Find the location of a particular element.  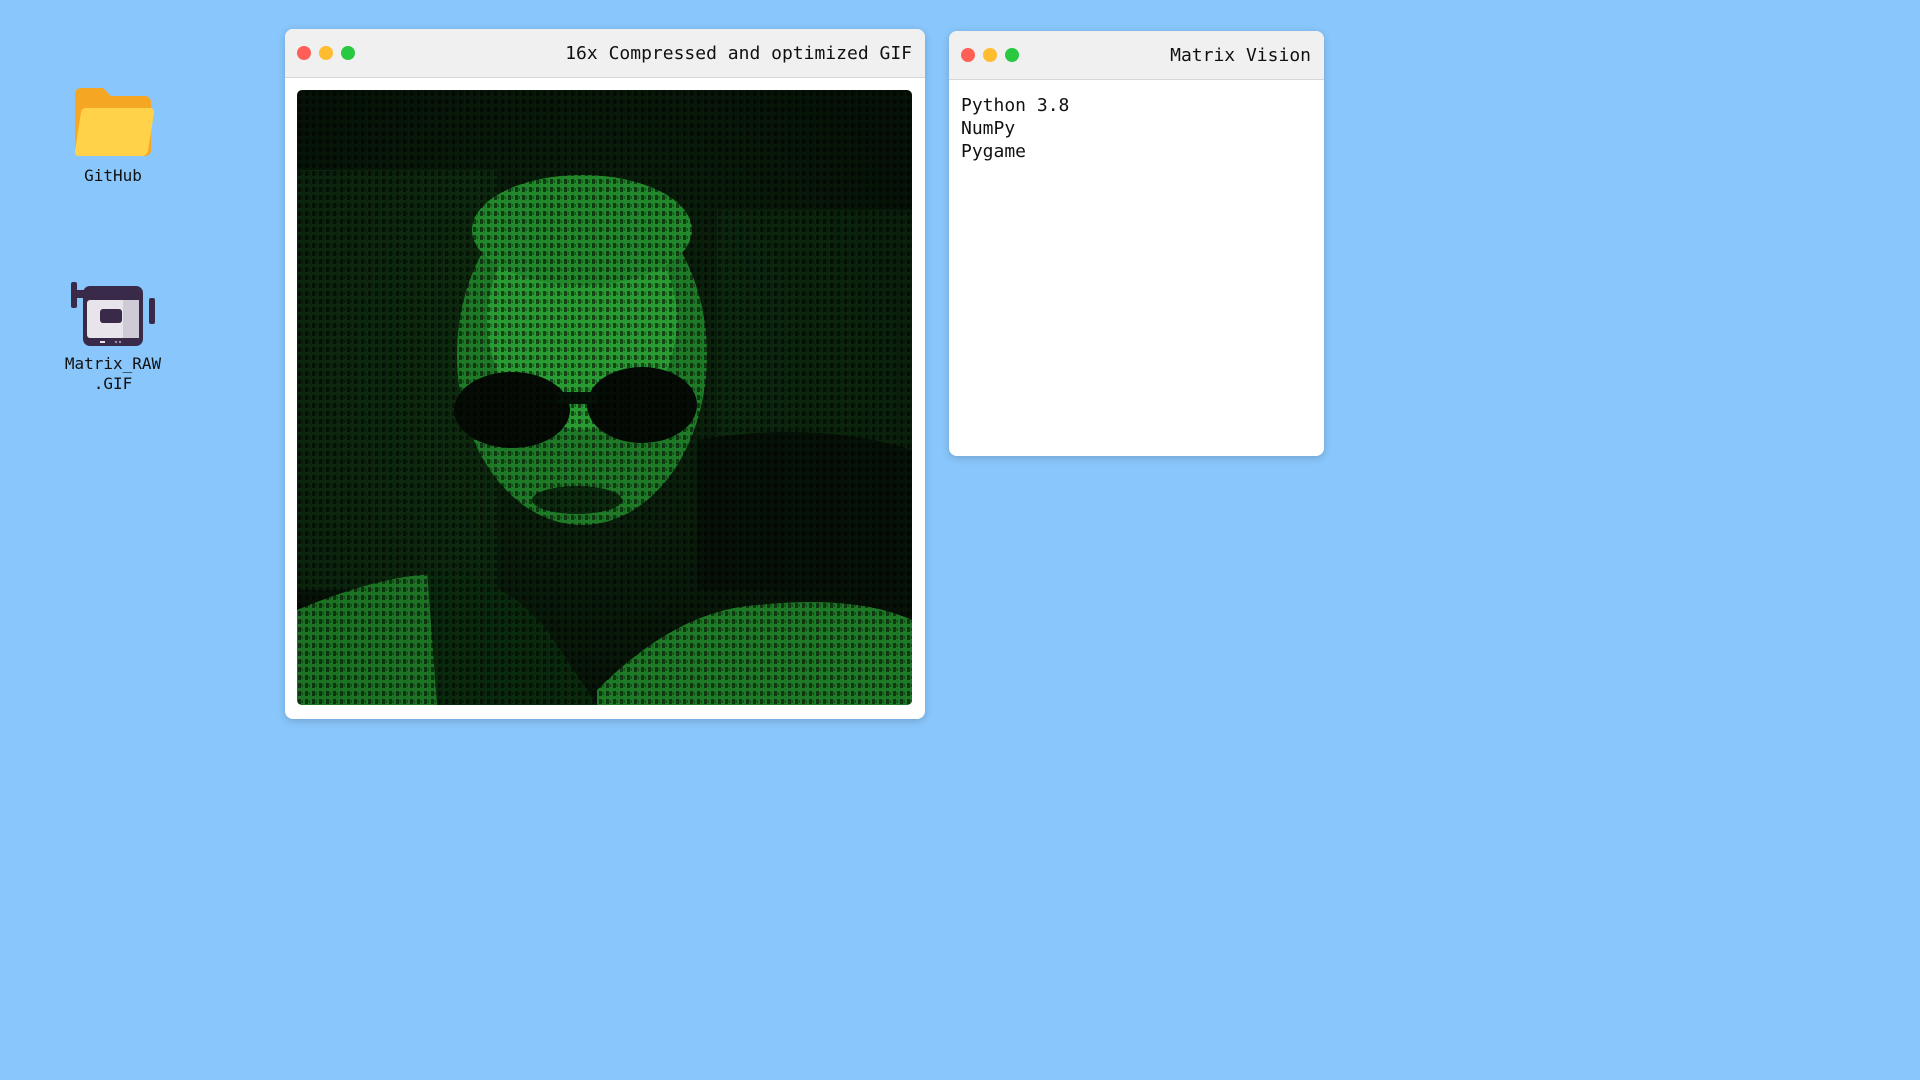

desktop-icon-github: GitHub is located at coordinates (113, 136).